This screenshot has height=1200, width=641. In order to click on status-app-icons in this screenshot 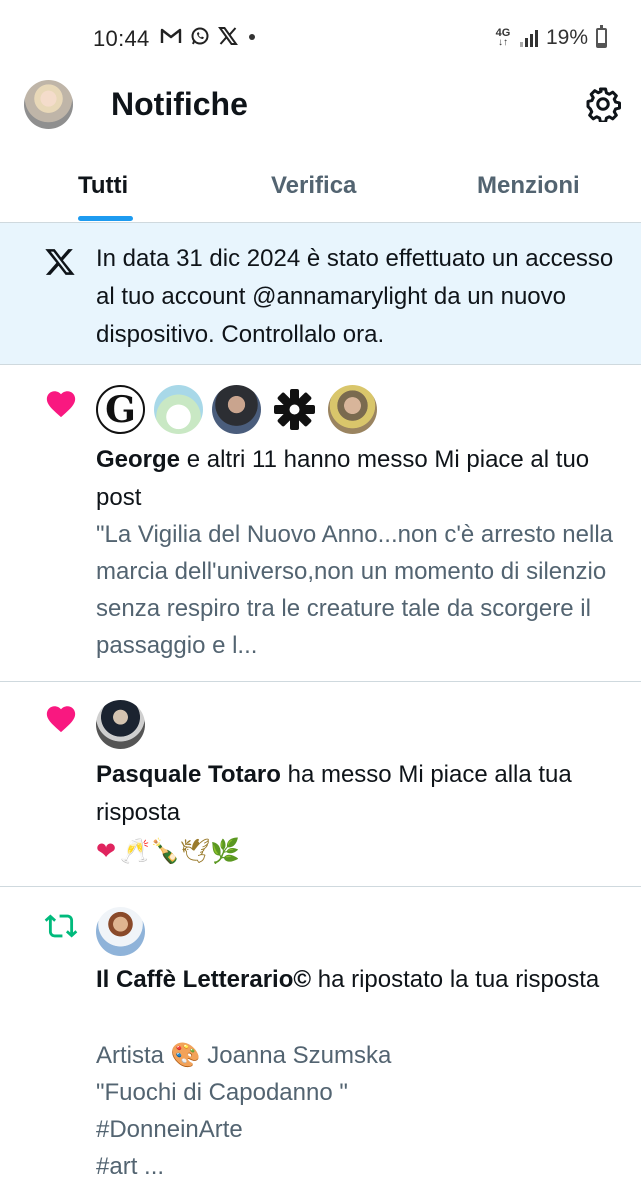, I will do `click(209, 36)`.